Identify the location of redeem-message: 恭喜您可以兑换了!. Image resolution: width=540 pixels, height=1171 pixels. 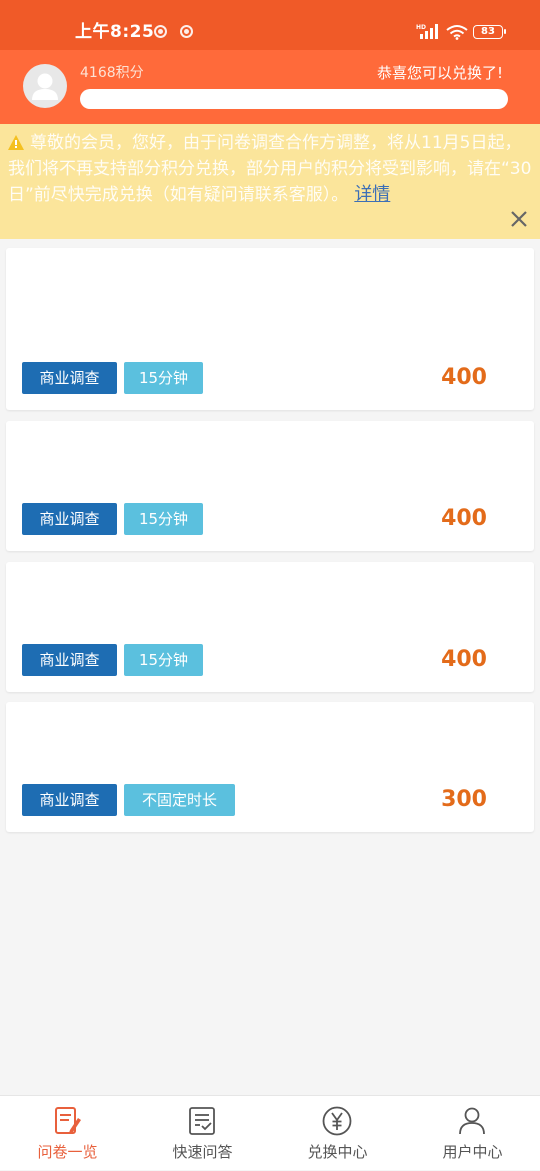
(439, 73).